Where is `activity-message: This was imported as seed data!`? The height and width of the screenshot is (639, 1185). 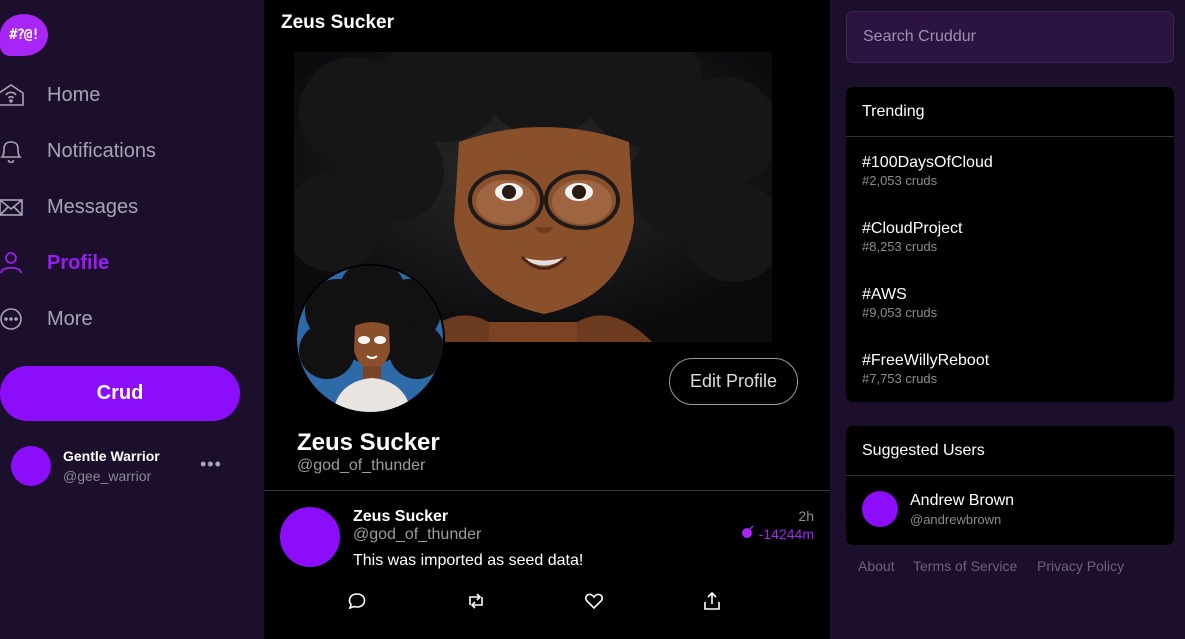 activity-message: This was imported as seed data! is located at coordinates (468, 560).